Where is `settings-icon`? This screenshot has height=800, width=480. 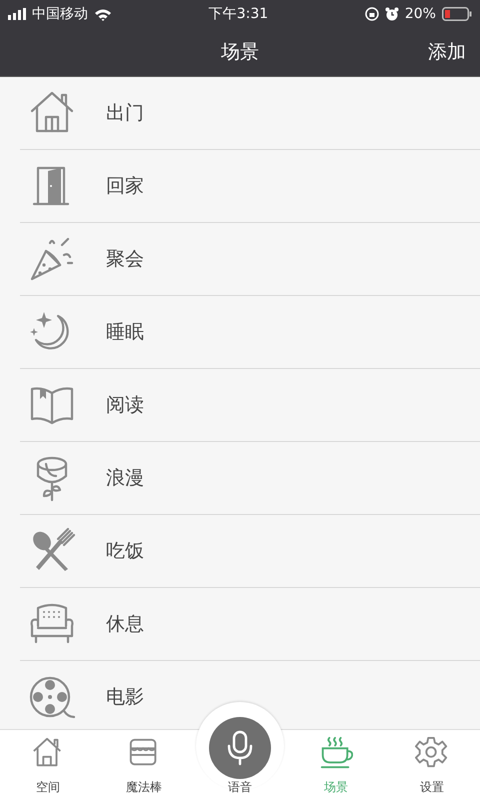
settings-icon is located at coordinates (432, 753).